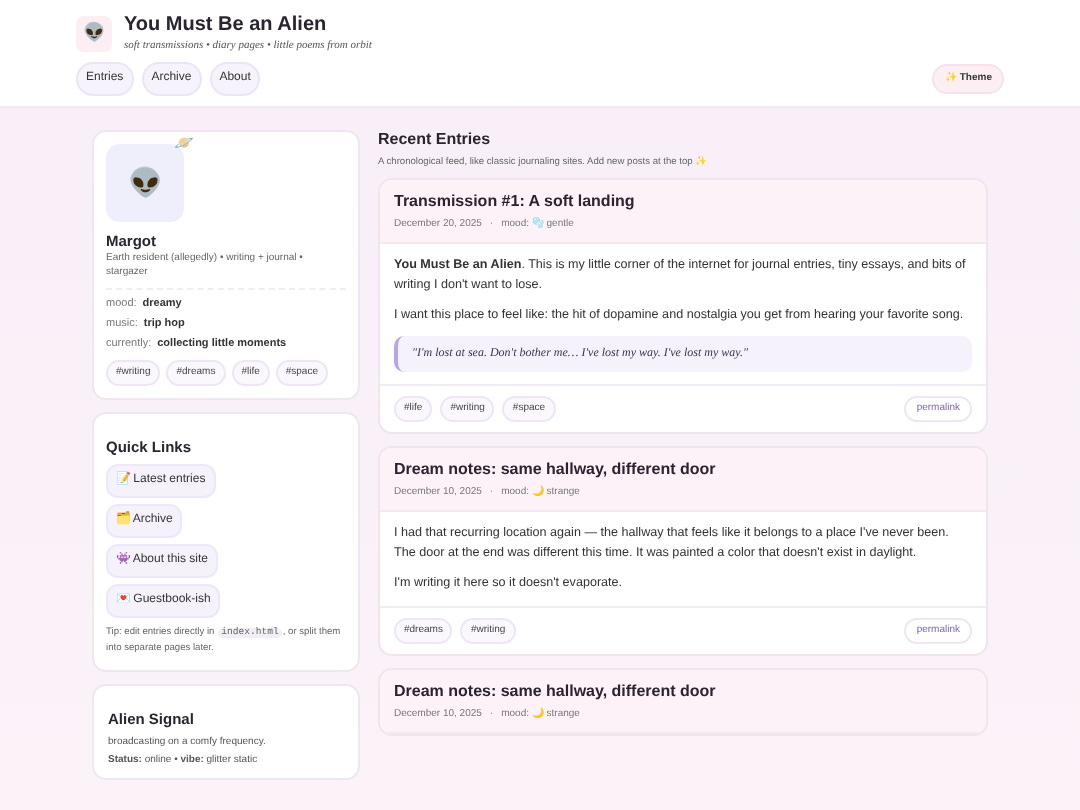 This screenshot has height=810, width=1080. I want to click on logo-tile: 👽, so click(94, 34).